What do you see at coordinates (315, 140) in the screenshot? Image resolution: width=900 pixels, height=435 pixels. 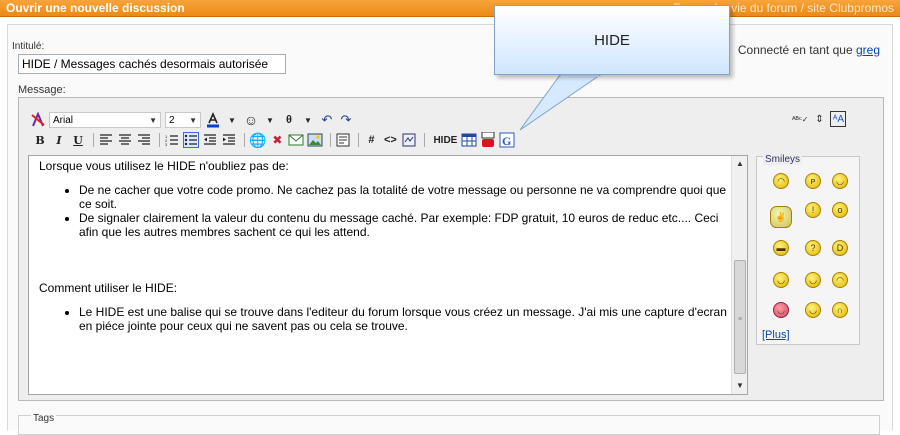 I see `image-icon` at bounding box center [315, 140].